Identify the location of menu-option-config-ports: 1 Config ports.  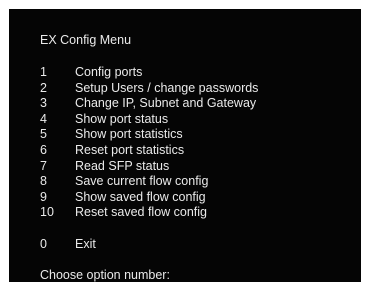
(149, 73).